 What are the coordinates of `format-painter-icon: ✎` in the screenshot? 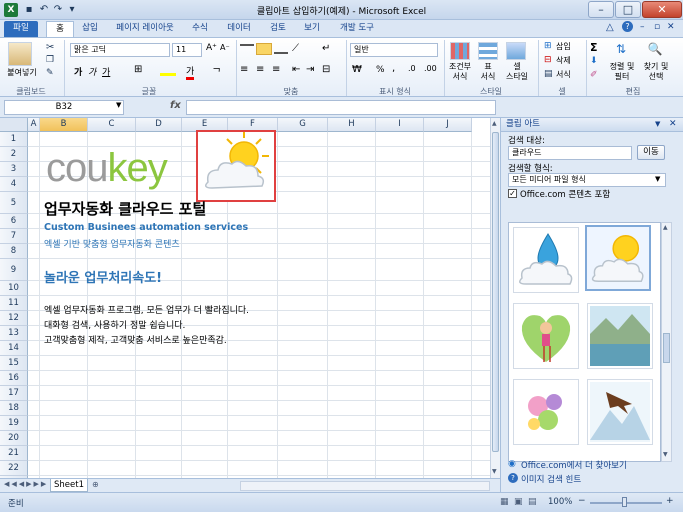 It's located at (50, 73).